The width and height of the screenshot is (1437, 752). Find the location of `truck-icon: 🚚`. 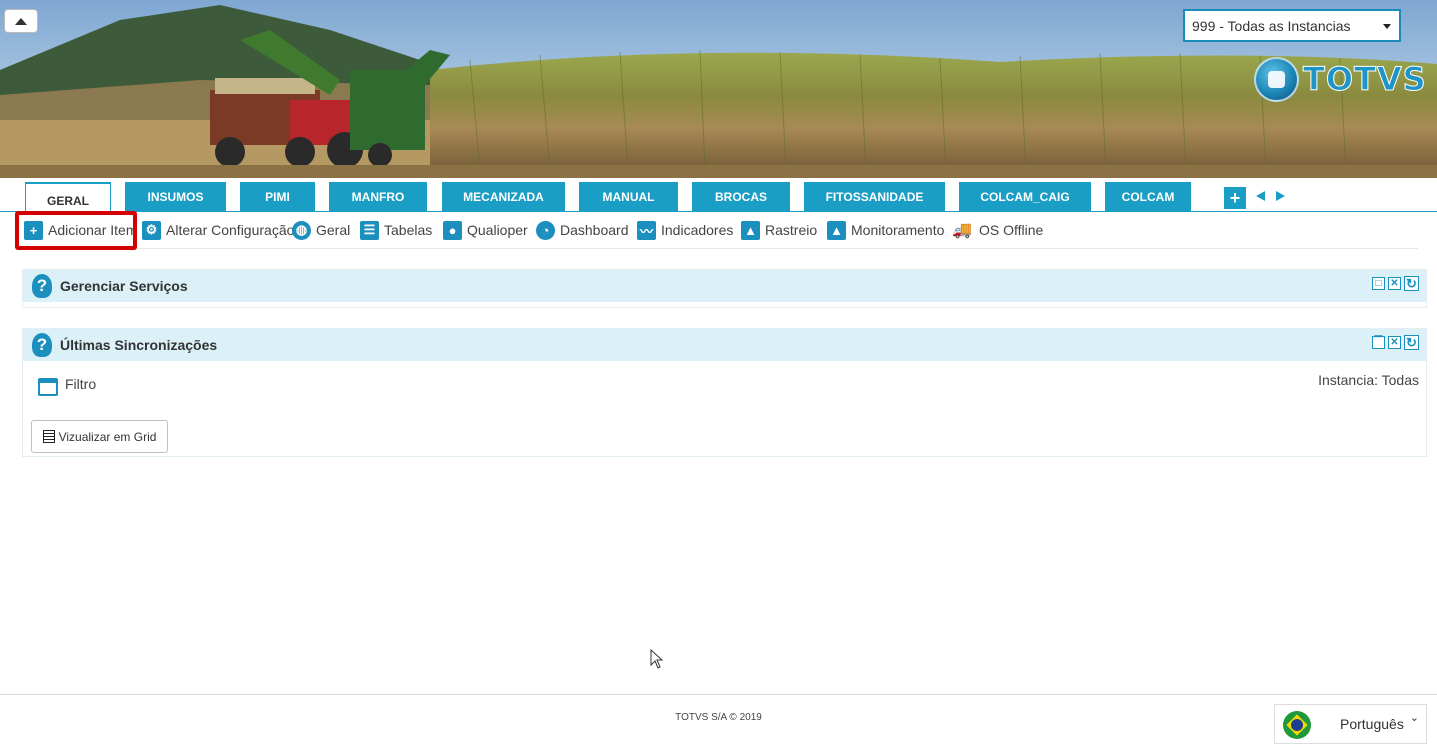

truck-icon: 🚚 is located at coordinates (962, 230).